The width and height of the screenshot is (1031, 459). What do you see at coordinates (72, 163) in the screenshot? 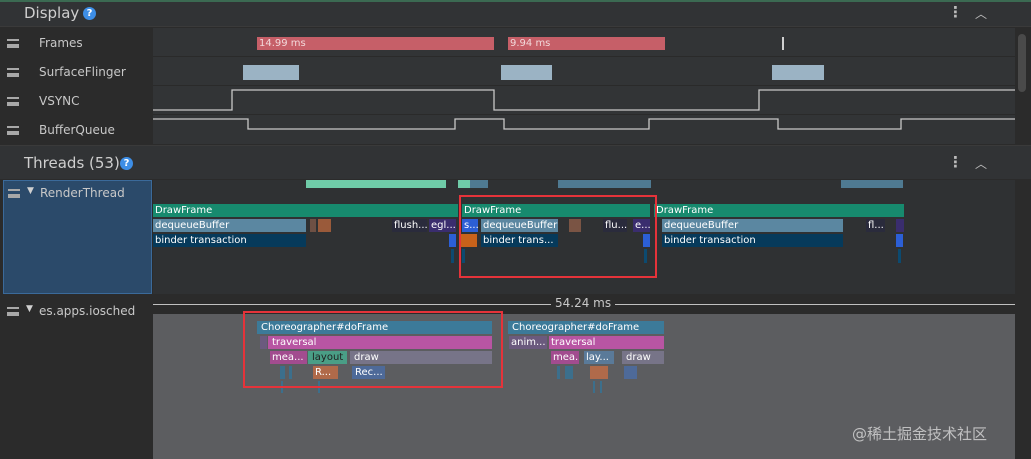
I see `threads-title: Threads (53)` at bounding box center [72, 163].